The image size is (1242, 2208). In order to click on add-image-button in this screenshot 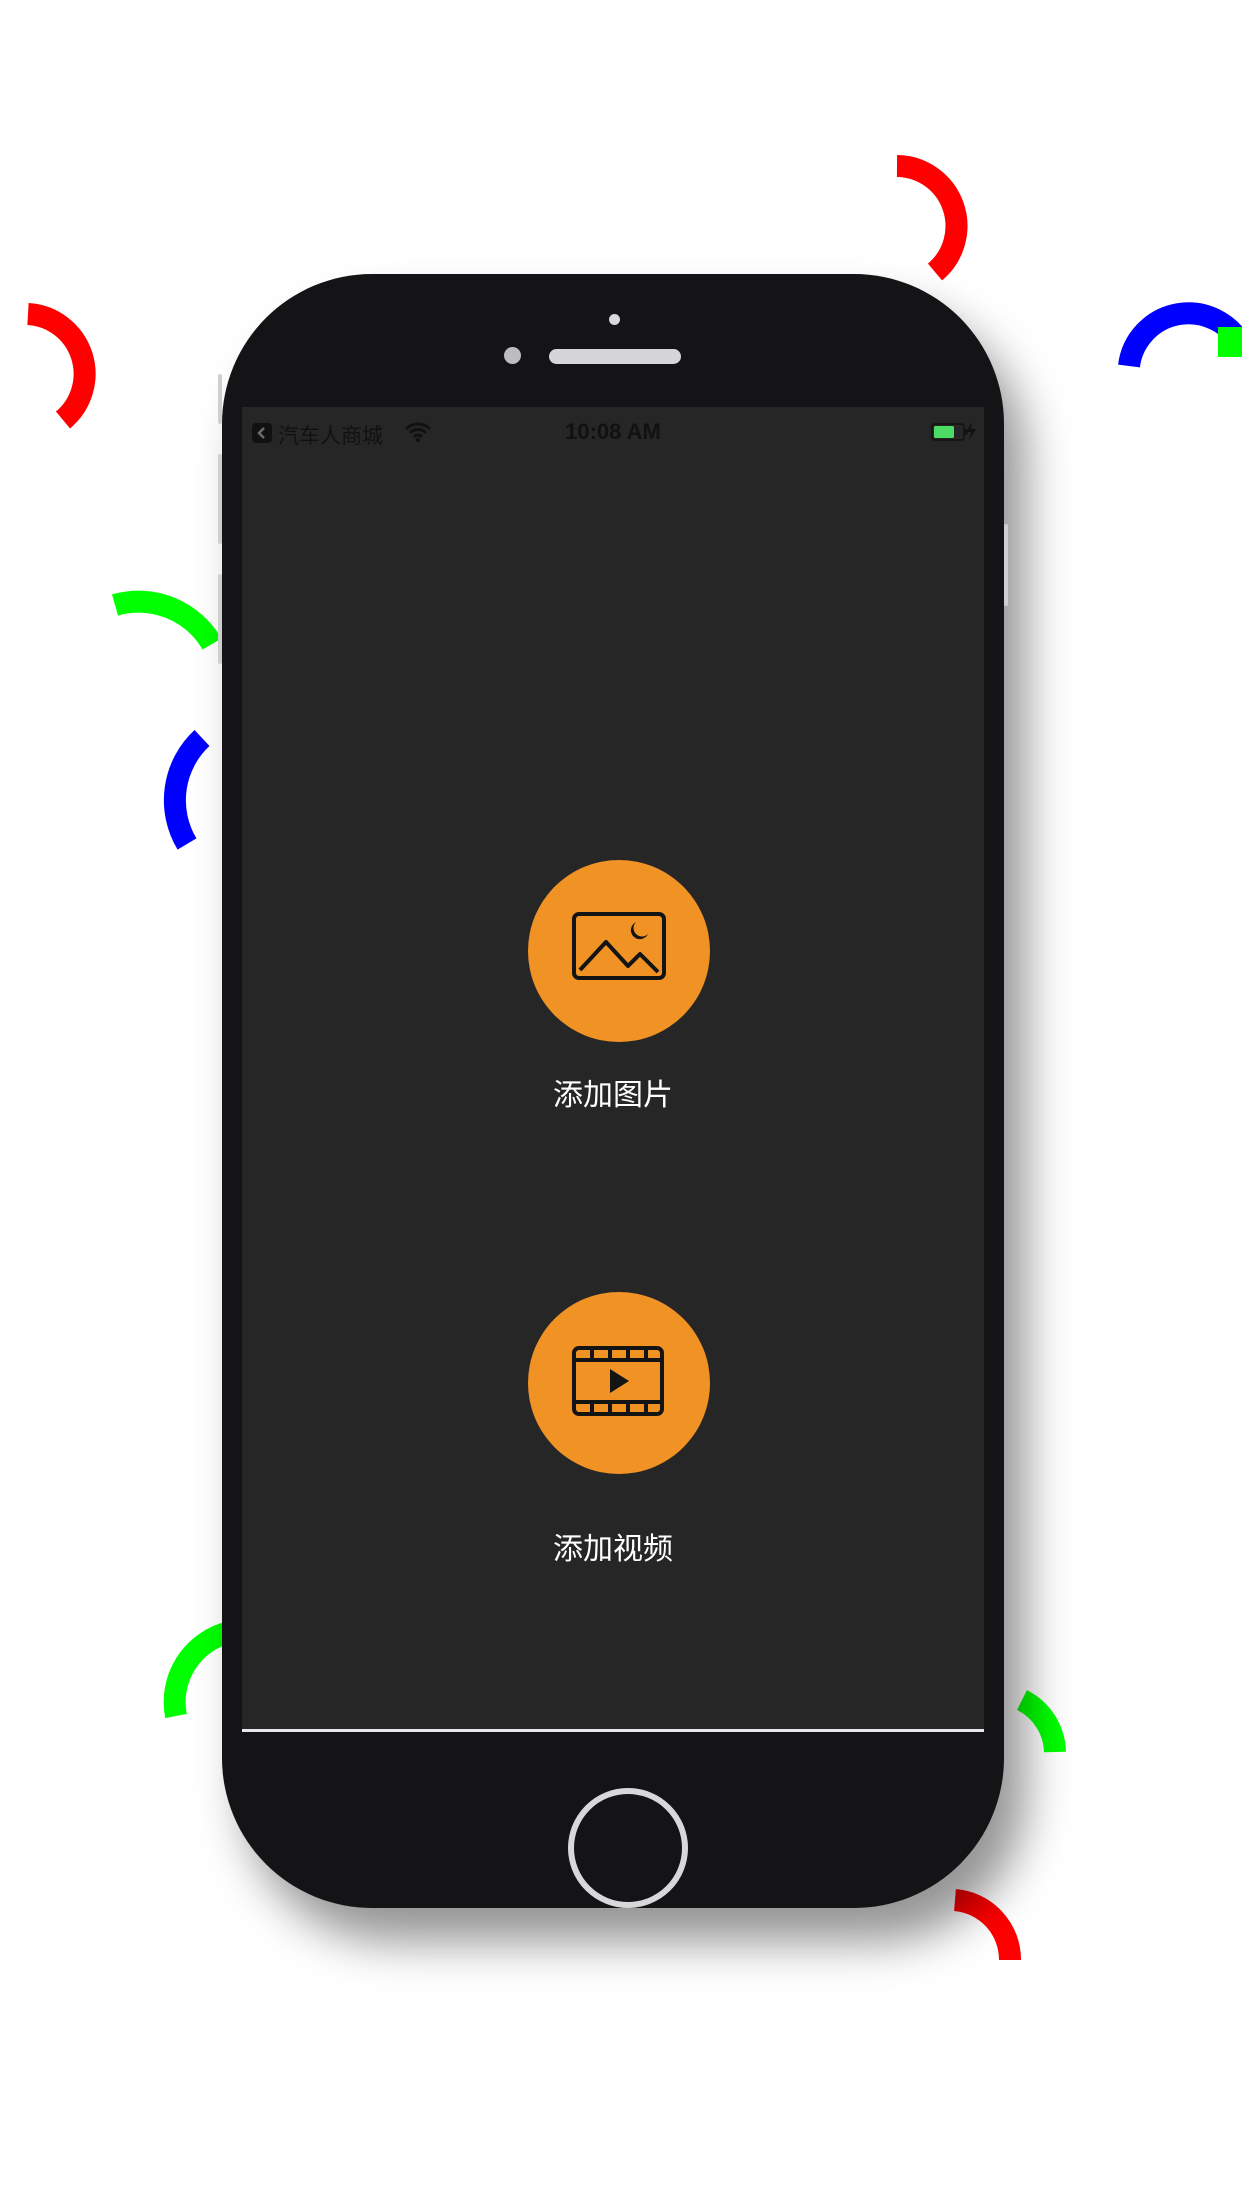, I will do `click(619, 951)`.